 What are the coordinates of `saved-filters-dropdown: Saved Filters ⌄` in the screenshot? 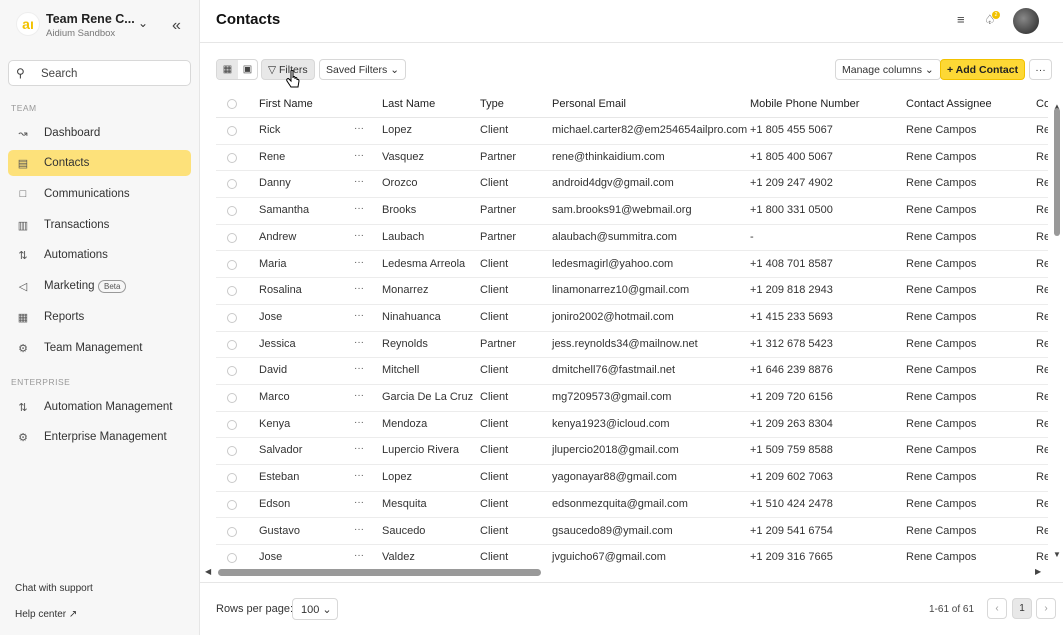 It's located at (362, 69).